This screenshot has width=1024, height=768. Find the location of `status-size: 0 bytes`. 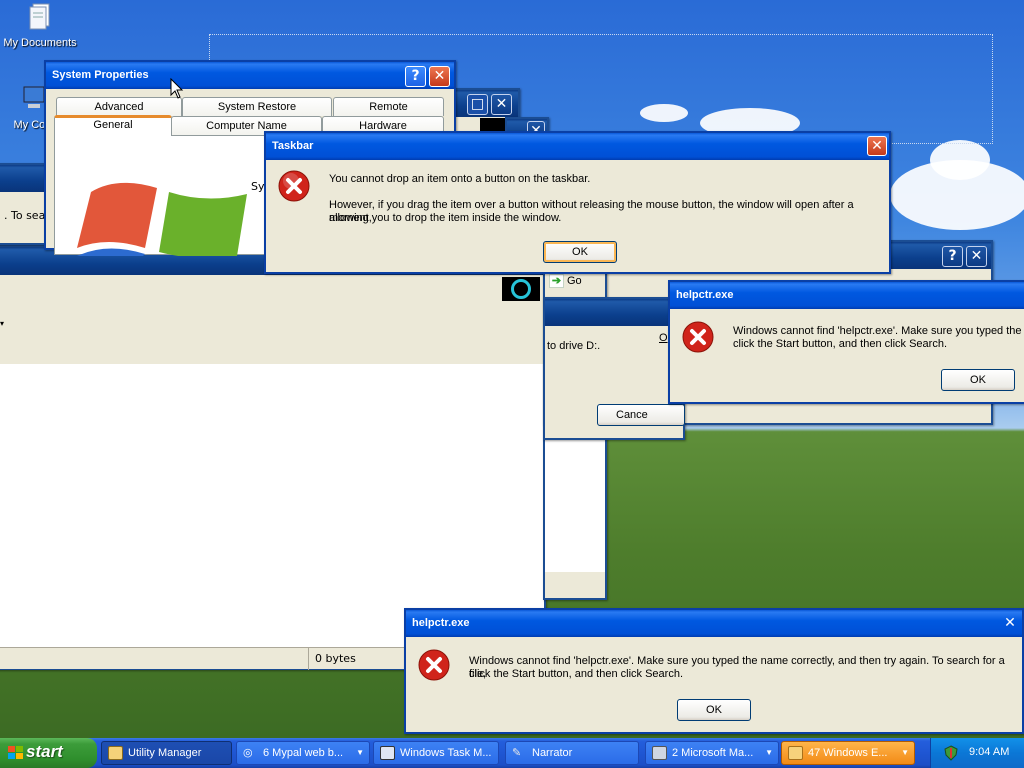

status-size: 0 bytes is located at coordinates (335, 659).